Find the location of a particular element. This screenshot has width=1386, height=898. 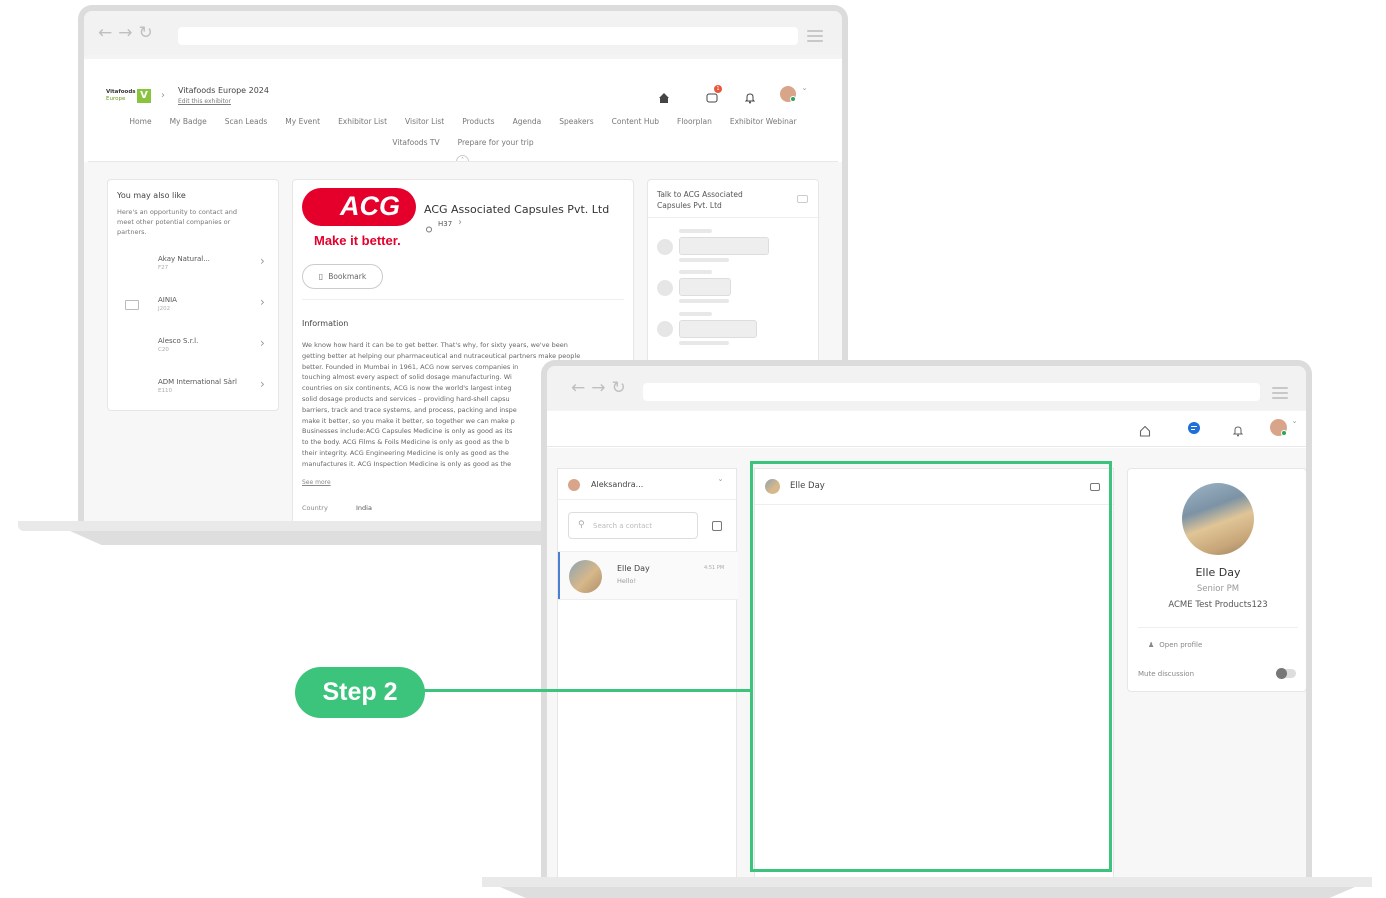

nav-item-content-hub: Content Hub is located at coordinates (635, 123).